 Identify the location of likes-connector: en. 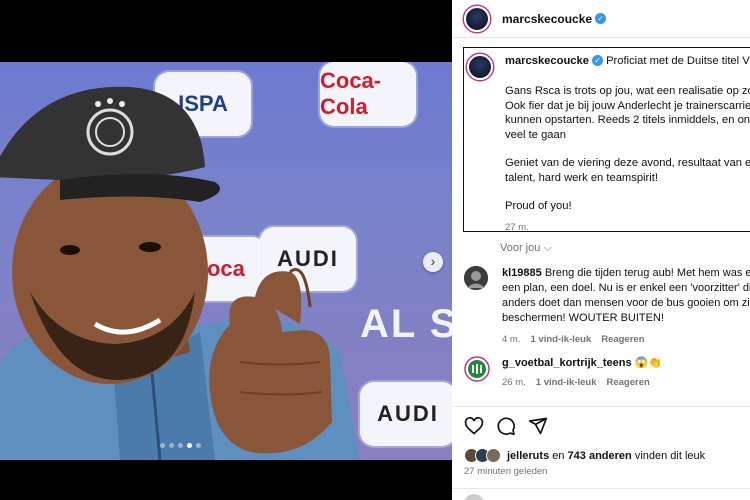
(558, 455).